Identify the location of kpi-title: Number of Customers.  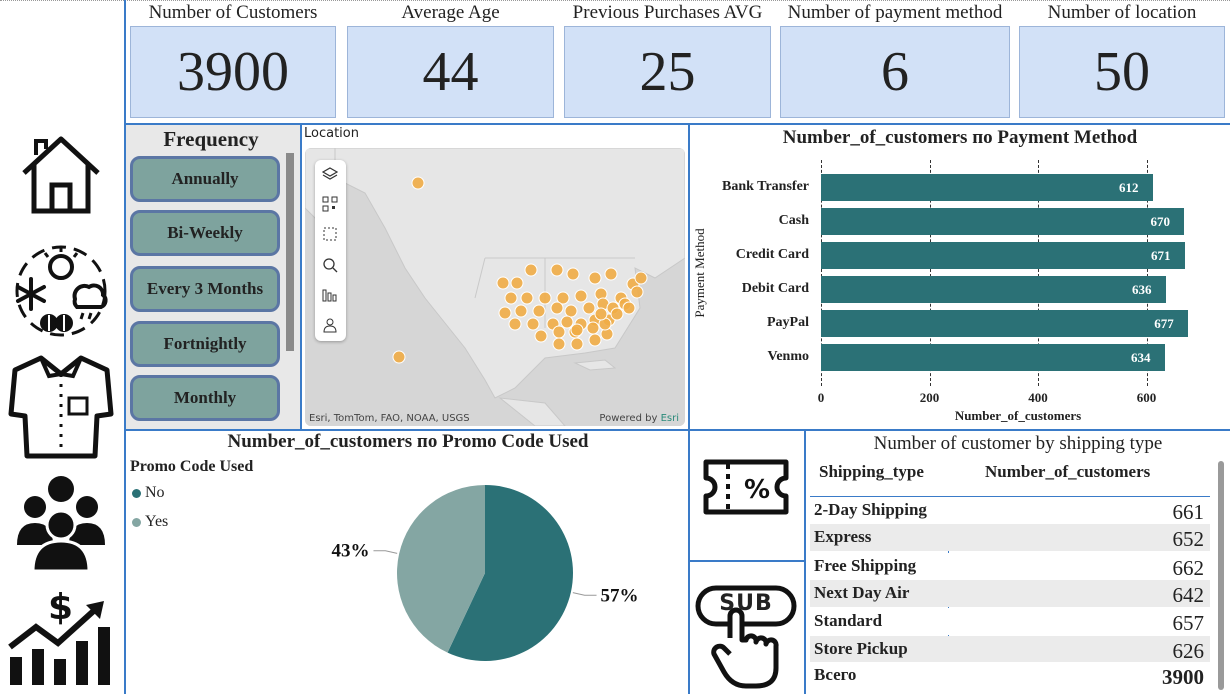
(233, 12).